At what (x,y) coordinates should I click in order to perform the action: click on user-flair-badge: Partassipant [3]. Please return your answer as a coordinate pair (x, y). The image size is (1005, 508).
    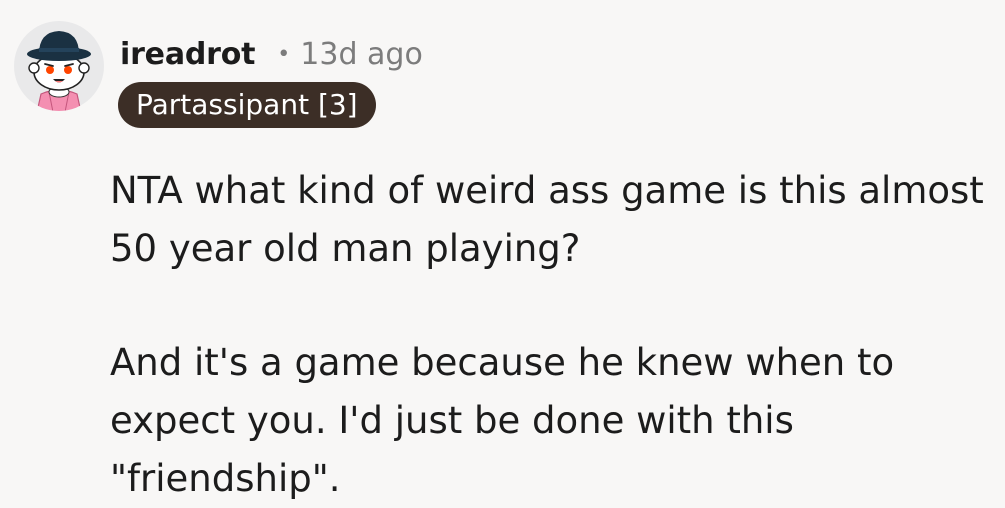
    Looking at the image, I should click on (247, 105).